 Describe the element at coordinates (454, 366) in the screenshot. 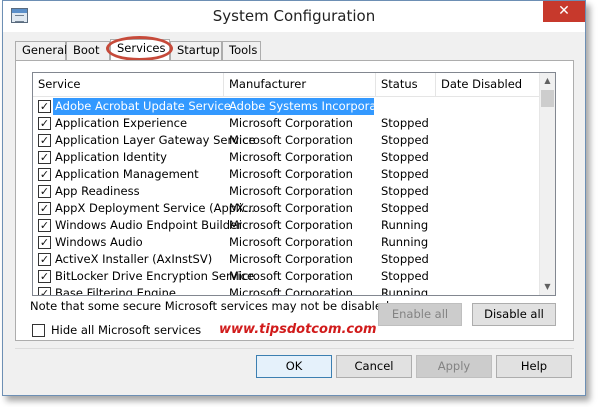

I see `apply-button: Apply` at that location.